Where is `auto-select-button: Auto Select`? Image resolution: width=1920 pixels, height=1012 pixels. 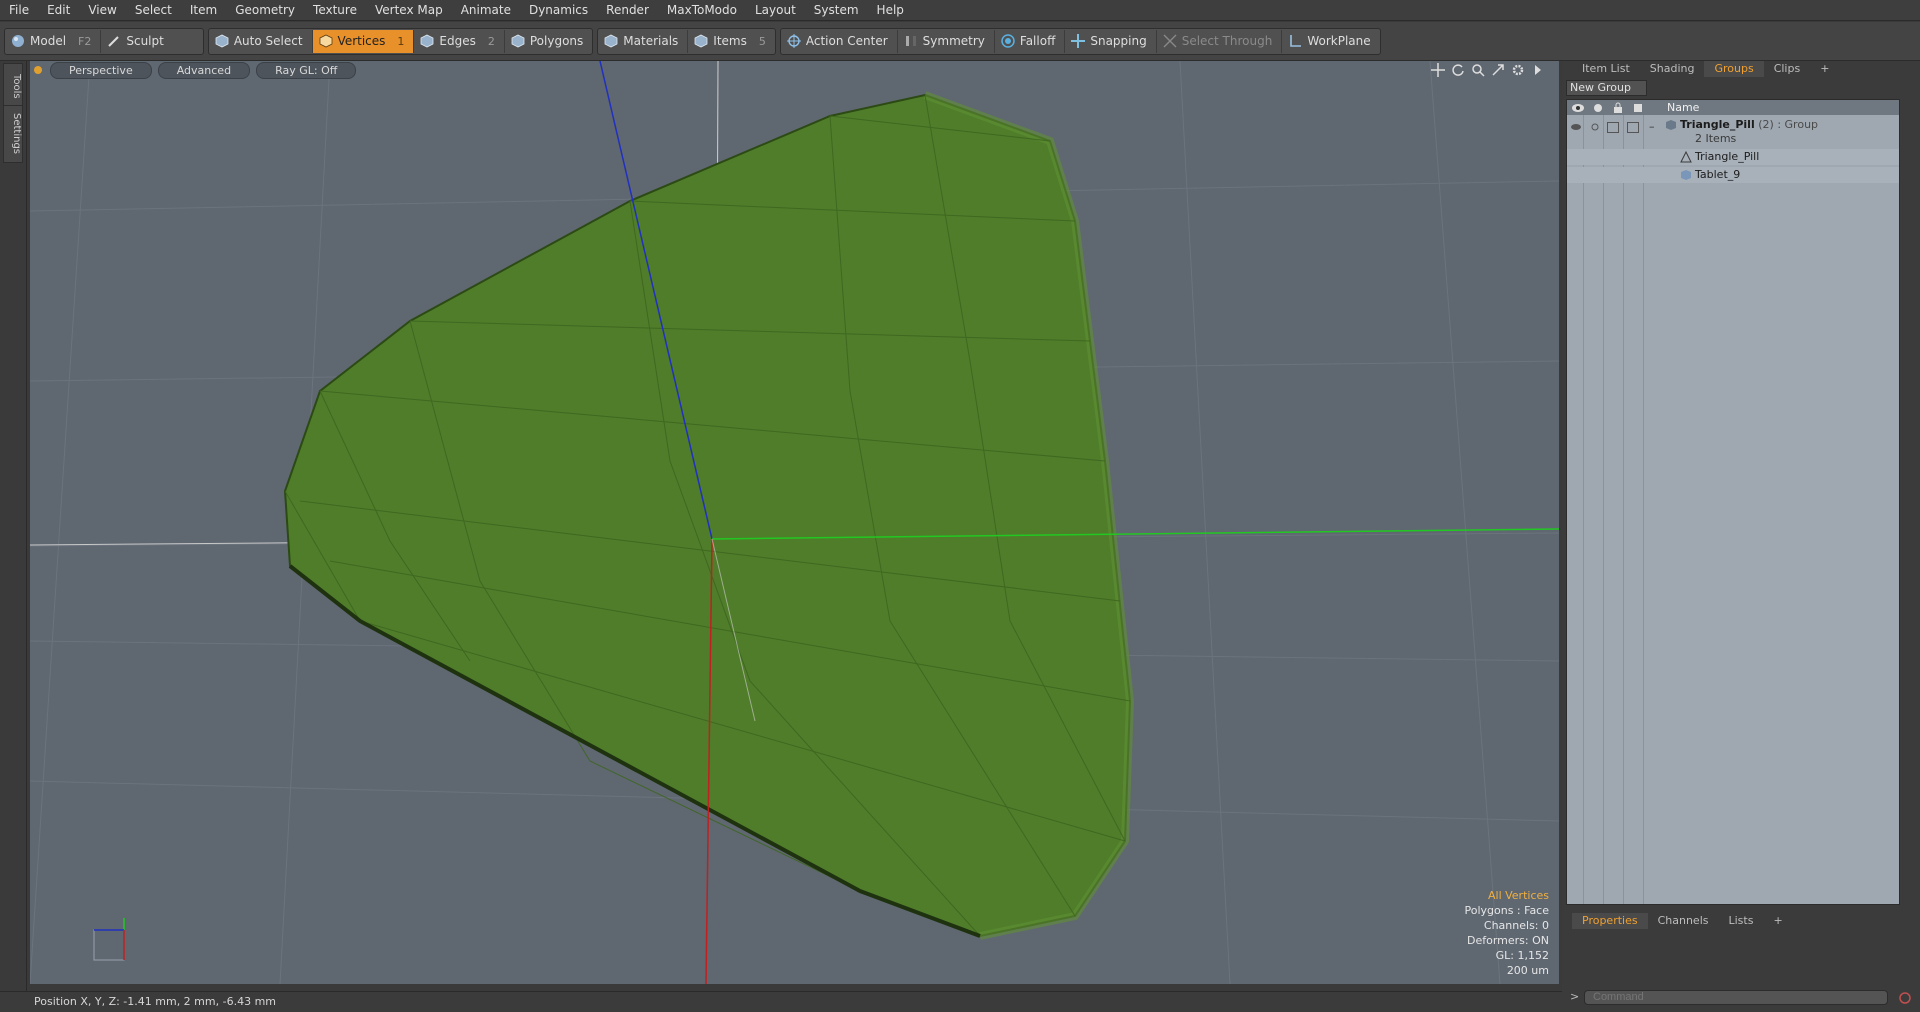 auto-select-button: Auto Select is located at coordinates (261, 41).